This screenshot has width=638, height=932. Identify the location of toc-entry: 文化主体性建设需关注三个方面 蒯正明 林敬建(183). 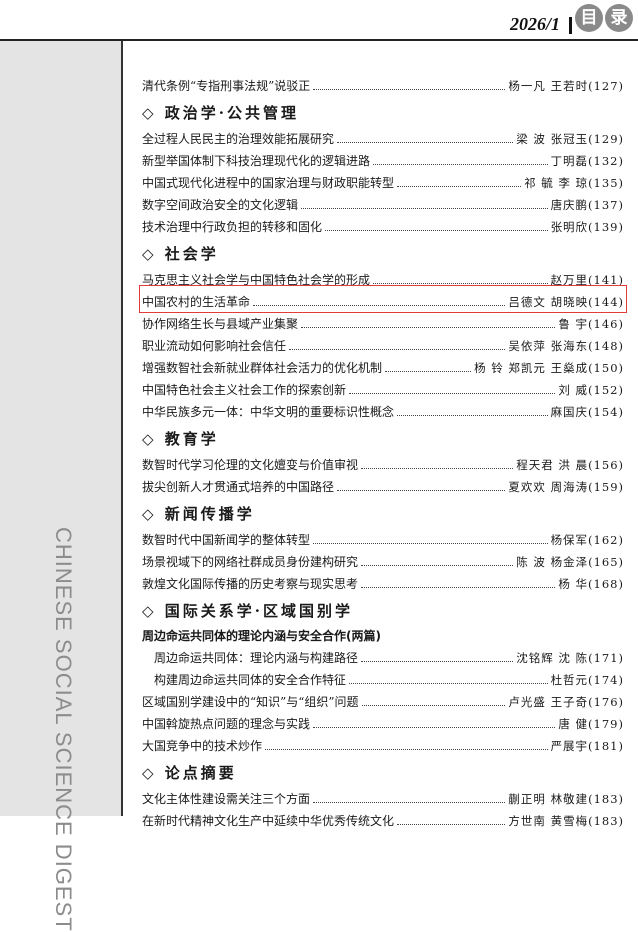
(383, 796).